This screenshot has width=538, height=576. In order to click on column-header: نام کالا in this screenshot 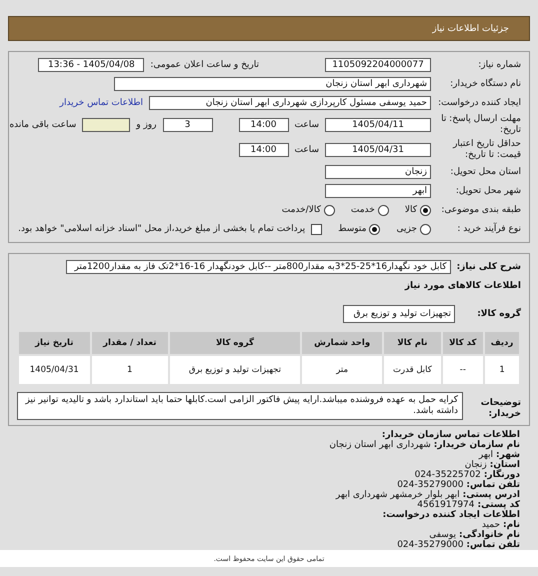, I will do `click(412, 343)`.